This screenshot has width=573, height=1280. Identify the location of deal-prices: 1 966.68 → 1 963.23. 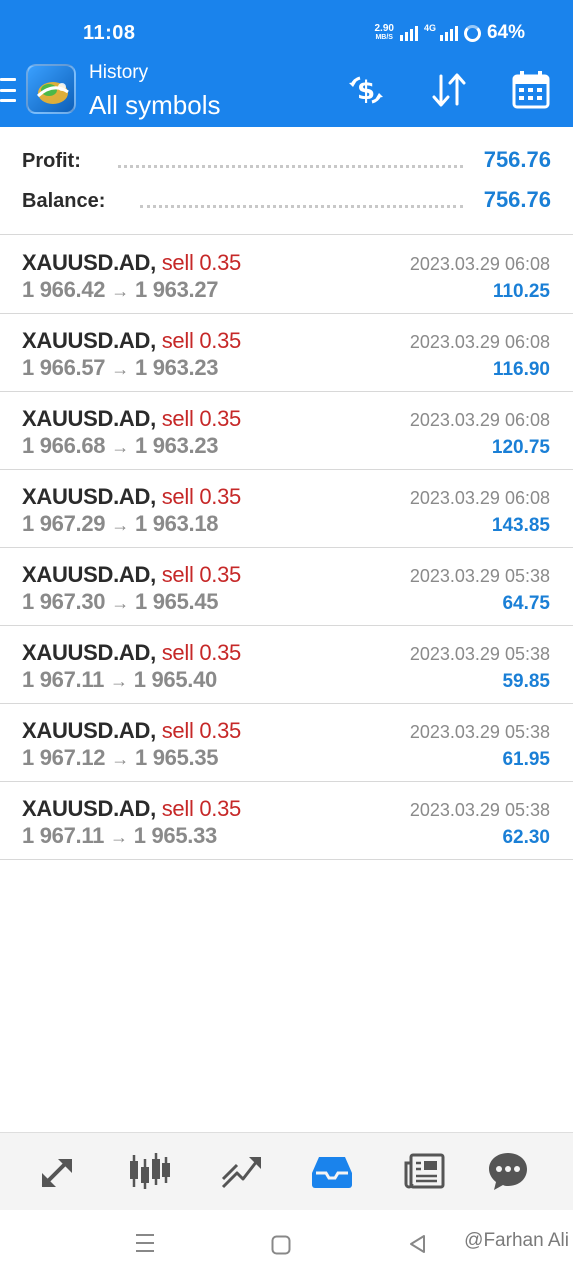
(120, 446).